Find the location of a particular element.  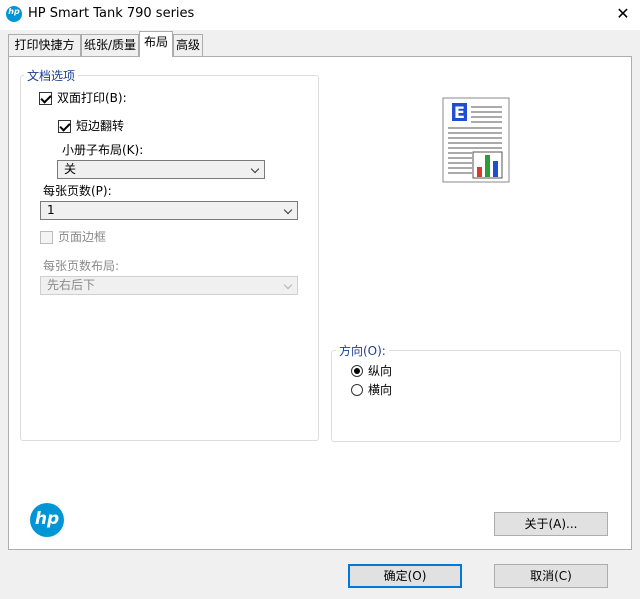

hp-app-icon-text: hp is located at coordinates (14, 11).